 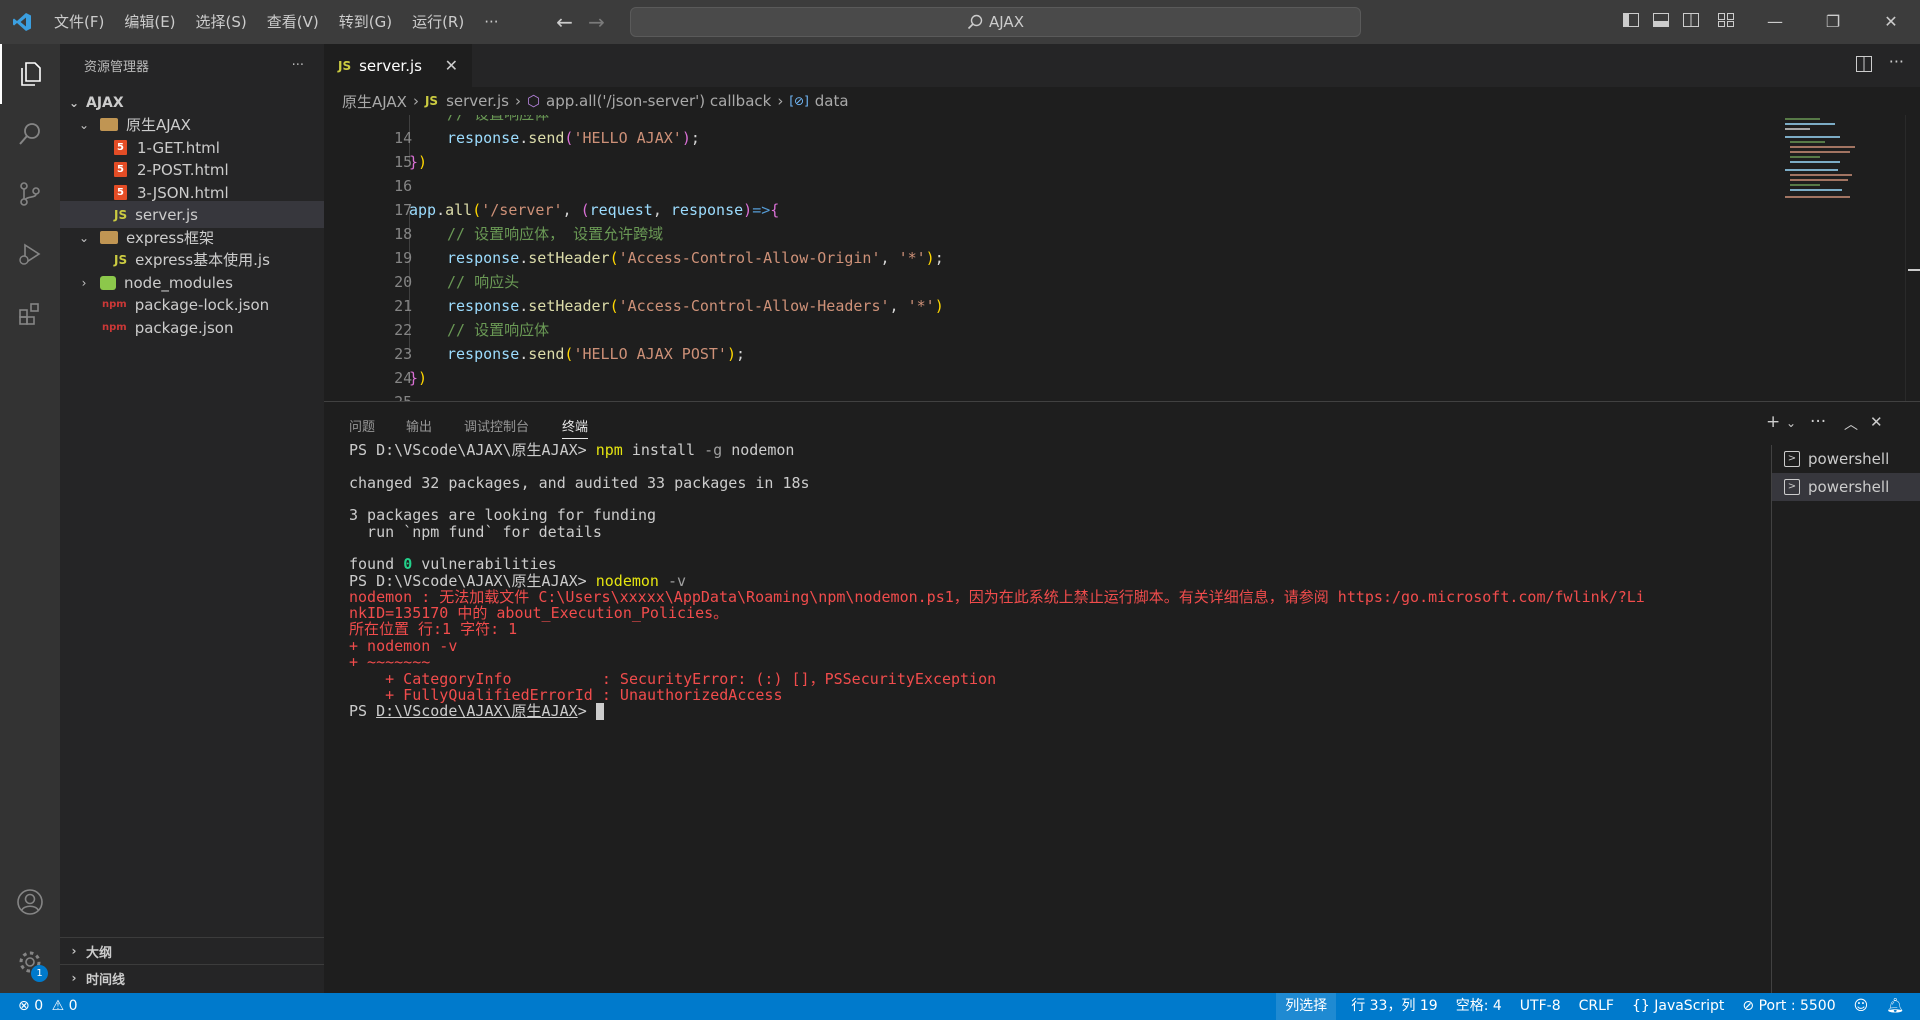 What do you see at coordinates (1914, 270) in the screenshot?
I see `scroll-cursor-marker` at bounding box center [1914, 270].